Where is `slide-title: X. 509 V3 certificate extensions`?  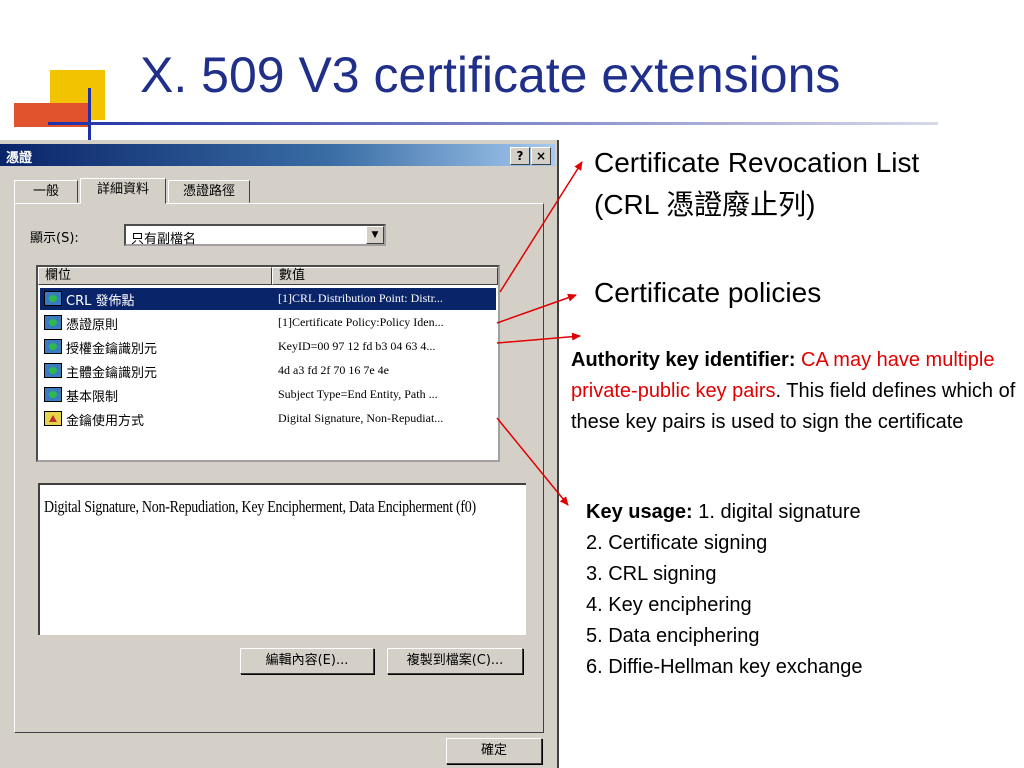
slide-title: X. 509 V3 certificate extensions is located at coordinates (490, 75).